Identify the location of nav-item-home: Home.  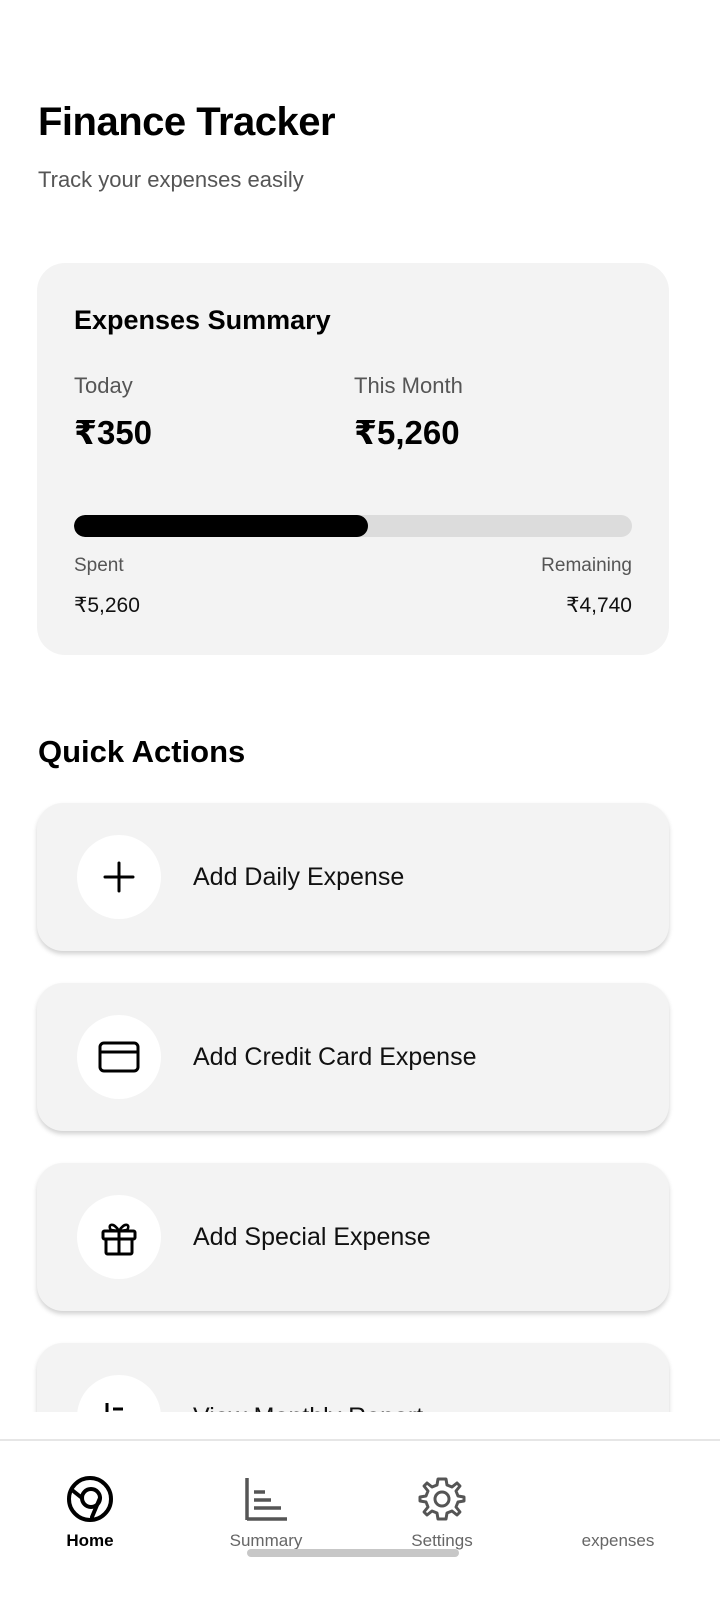
(90, 1506).